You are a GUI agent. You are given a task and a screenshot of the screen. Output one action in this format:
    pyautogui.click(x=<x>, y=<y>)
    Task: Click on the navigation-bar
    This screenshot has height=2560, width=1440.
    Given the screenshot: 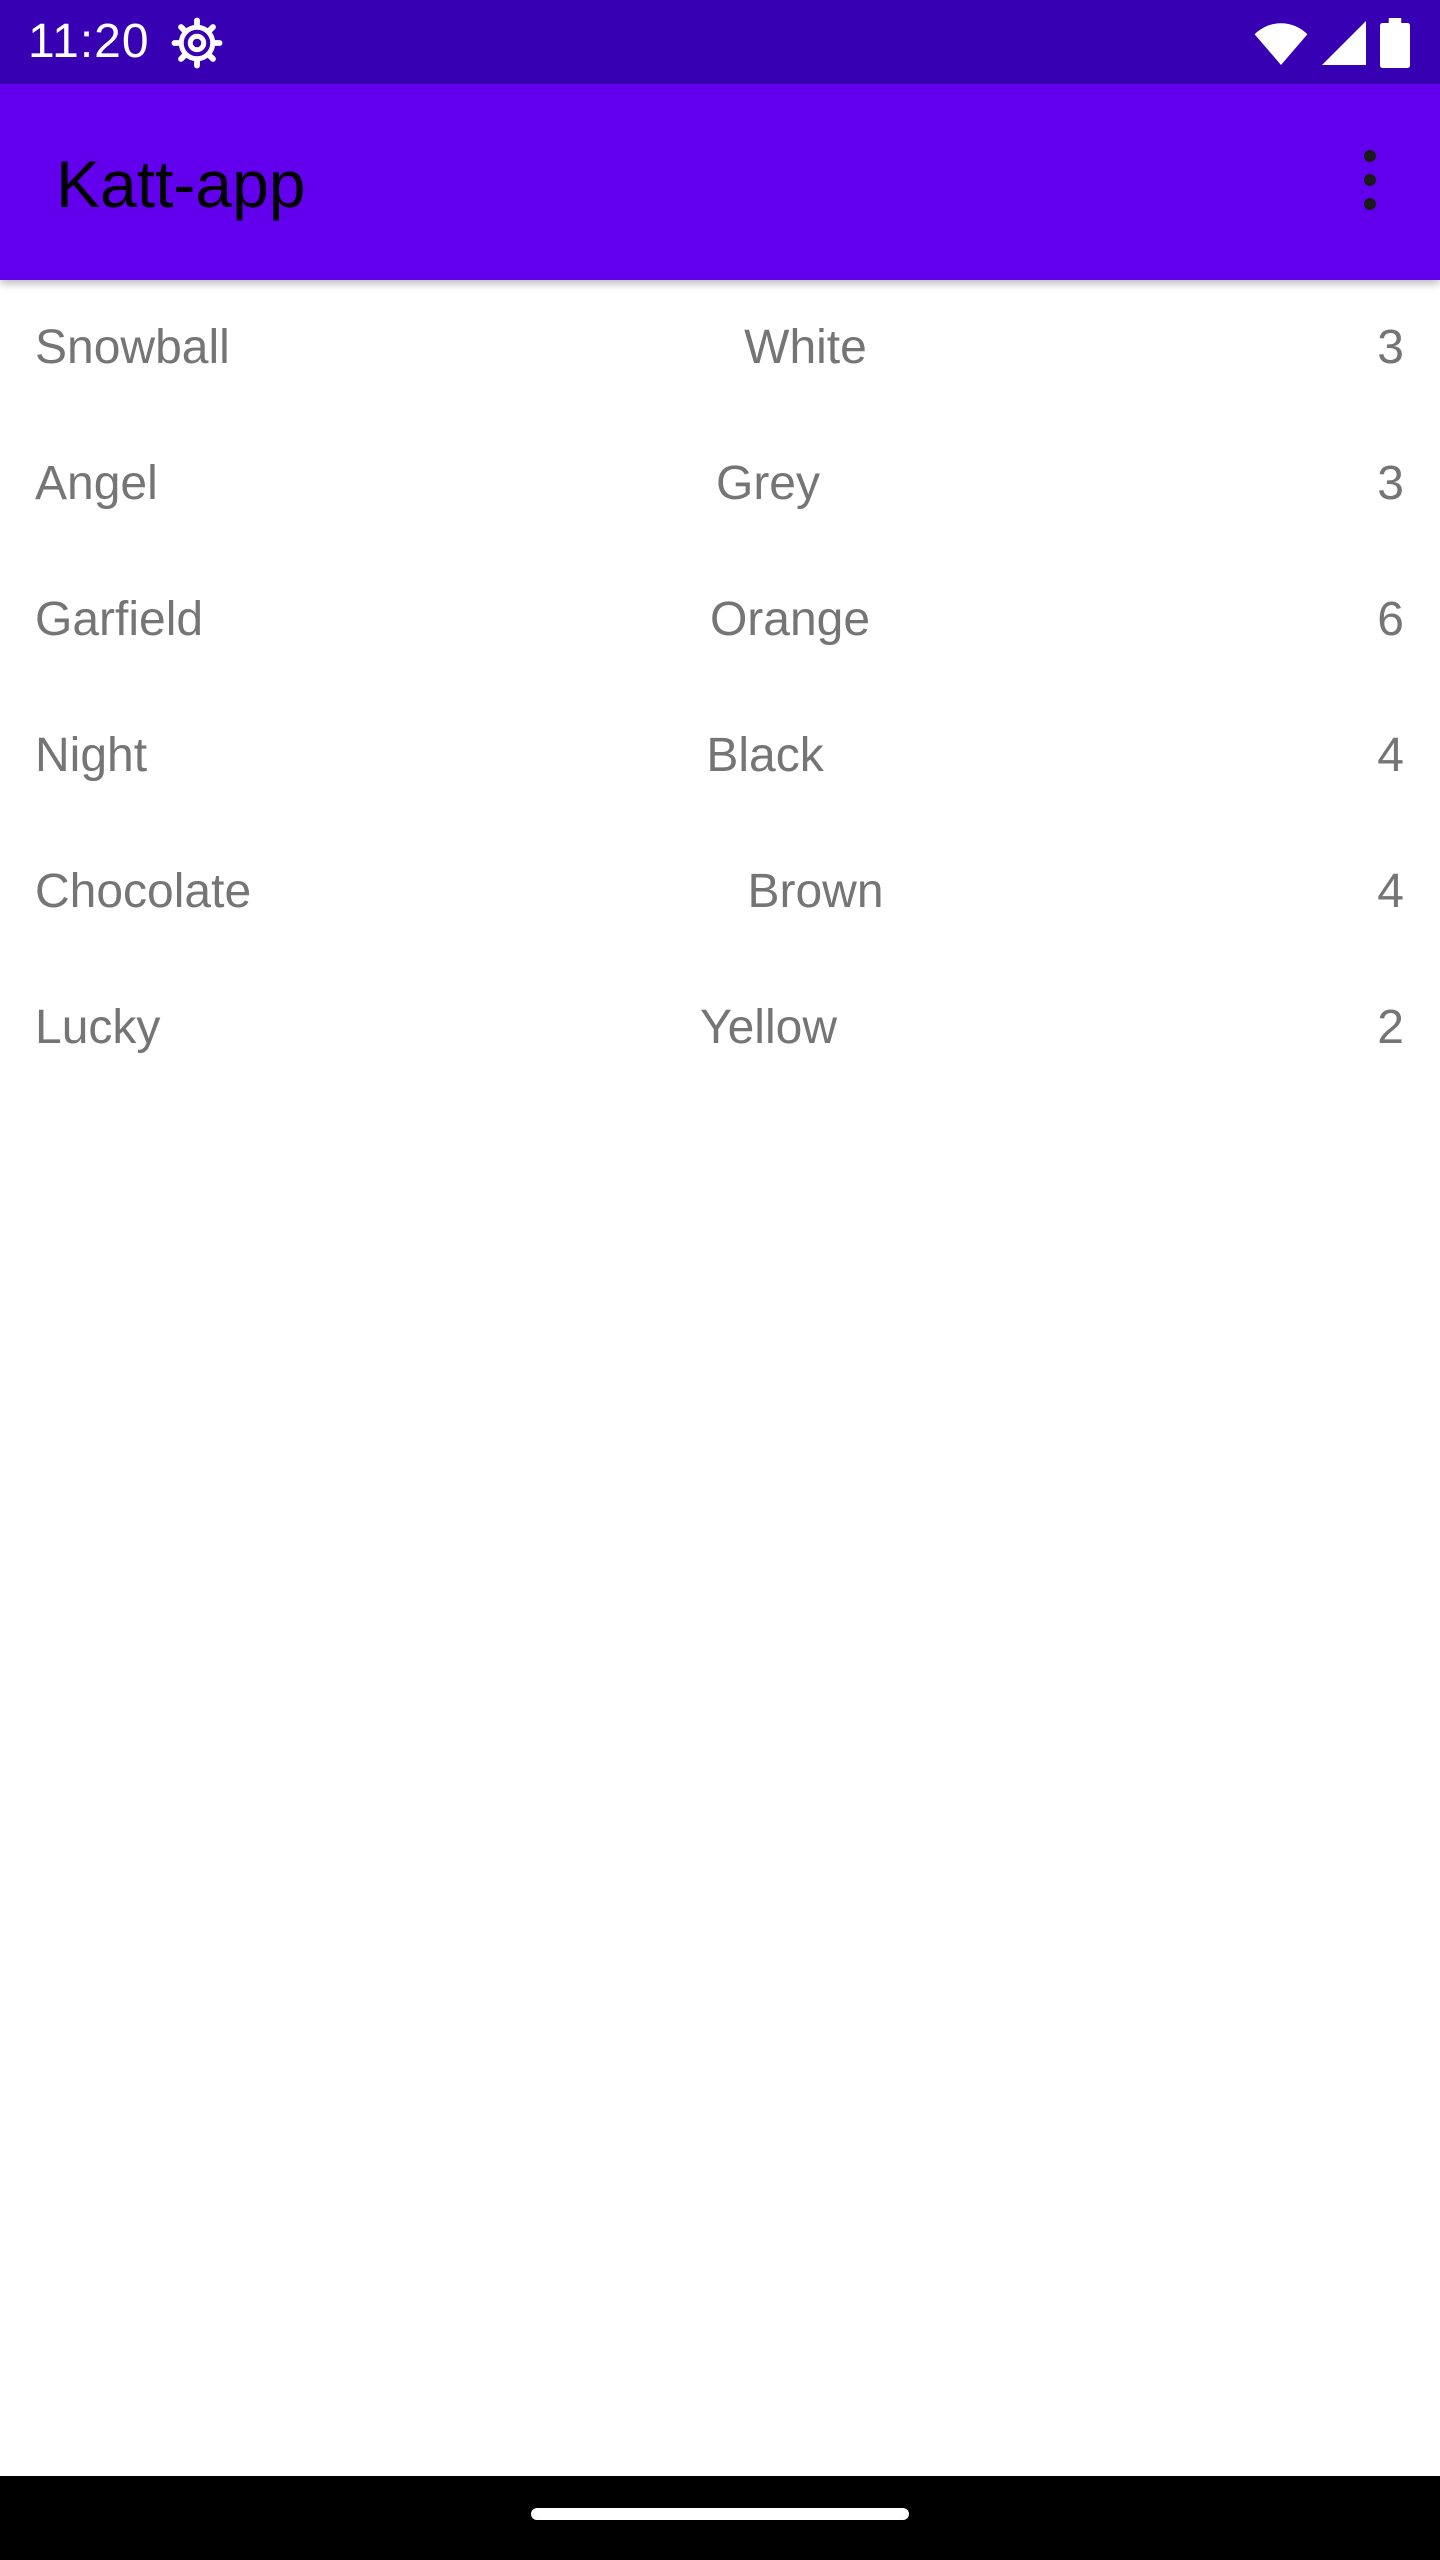 What is the action you would take?
    pyautogui.click(x=720, y=2518)
    